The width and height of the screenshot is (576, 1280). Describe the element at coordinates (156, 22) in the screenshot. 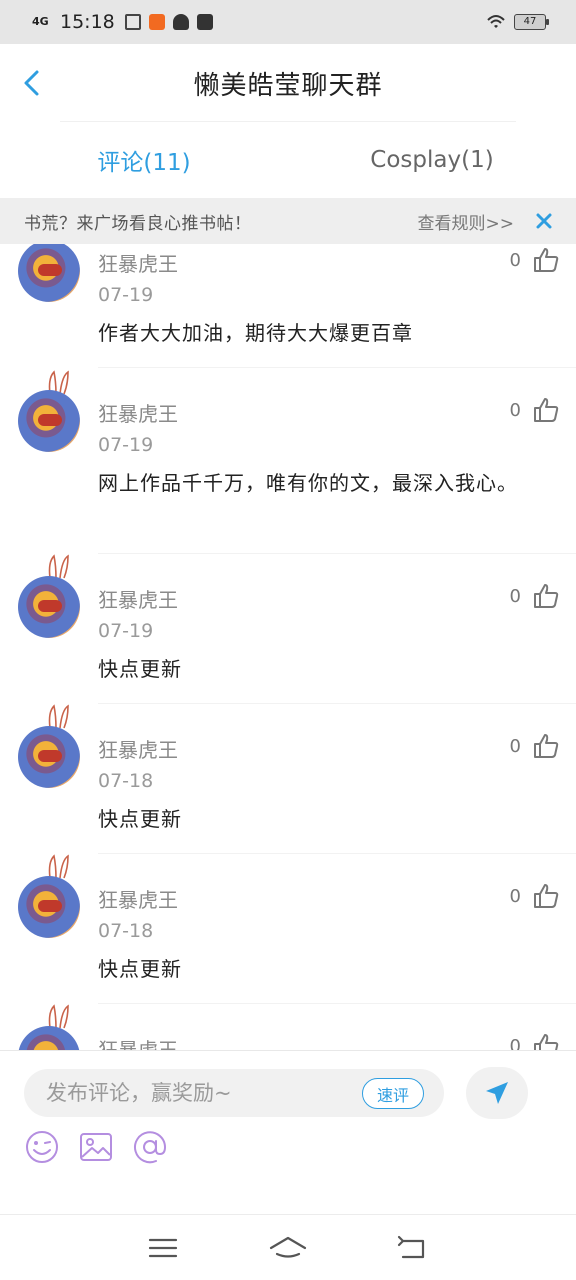

I see `app-notification-icon` at that location.